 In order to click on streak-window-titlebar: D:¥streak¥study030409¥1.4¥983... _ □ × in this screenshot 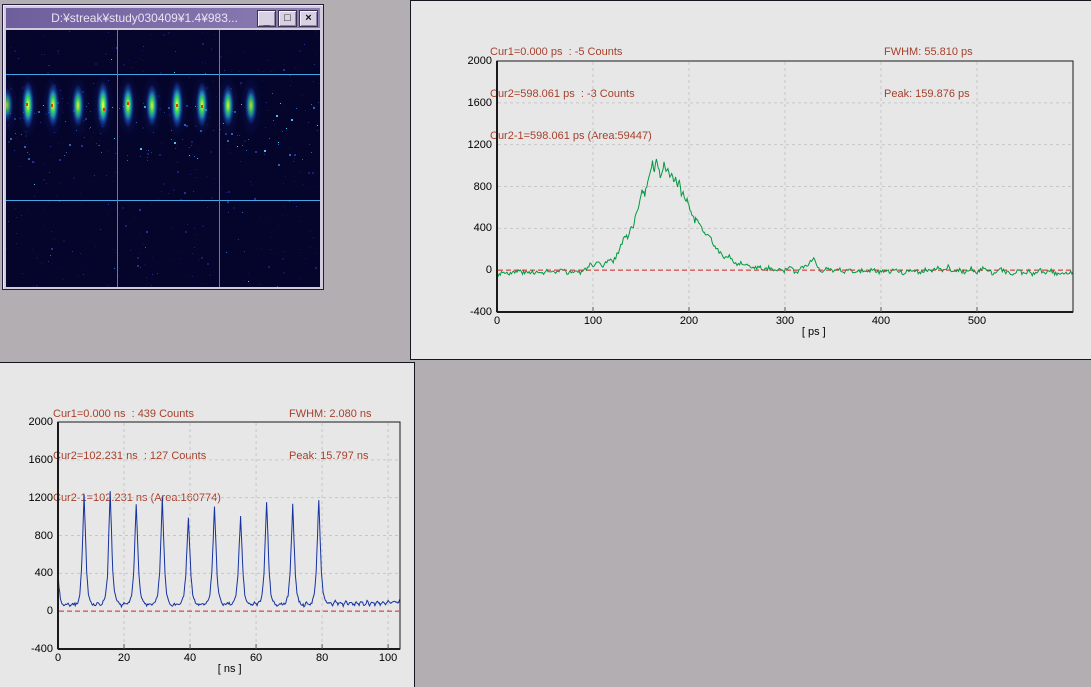, I will do `click(163, 18)`.